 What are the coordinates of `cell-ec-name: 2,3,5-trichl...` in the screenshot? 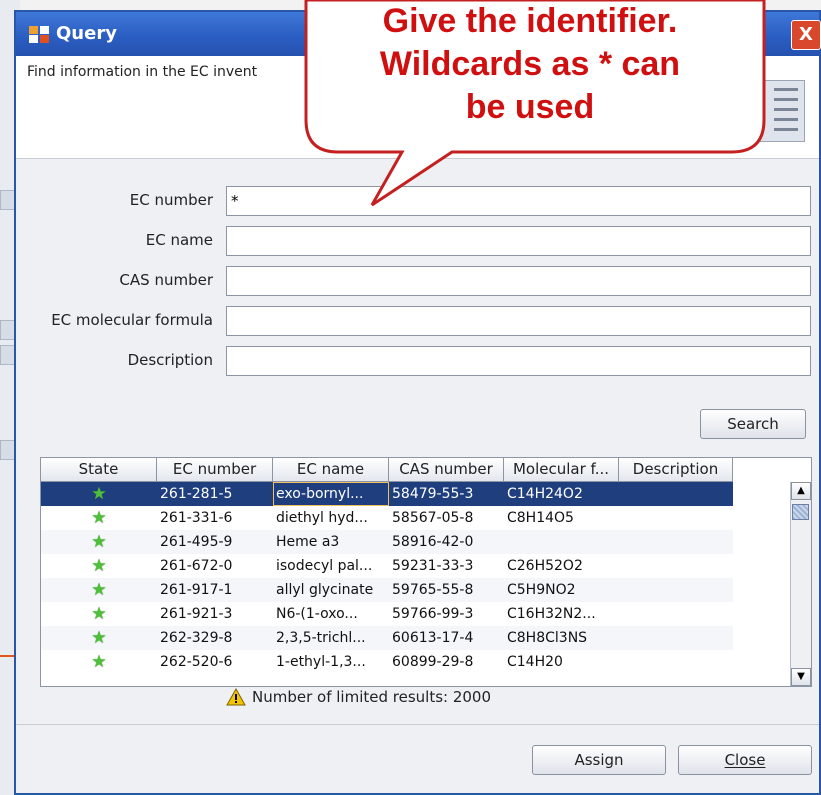 It's located at (321, 638).